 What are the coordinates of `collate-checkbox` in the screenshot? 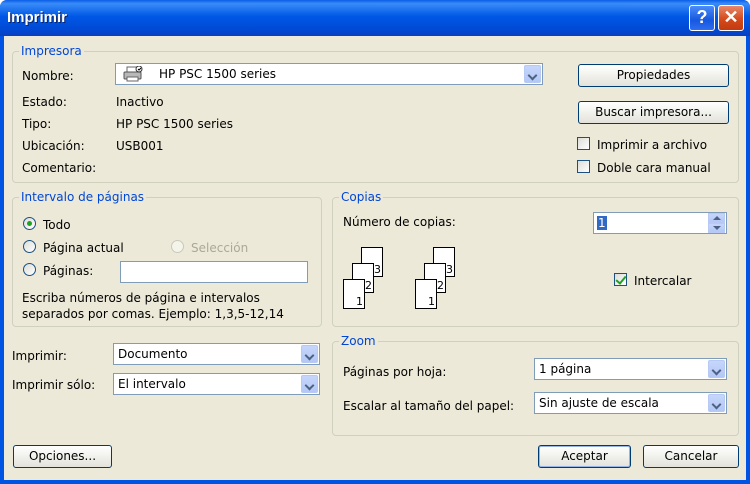 It's located at (620, 279).